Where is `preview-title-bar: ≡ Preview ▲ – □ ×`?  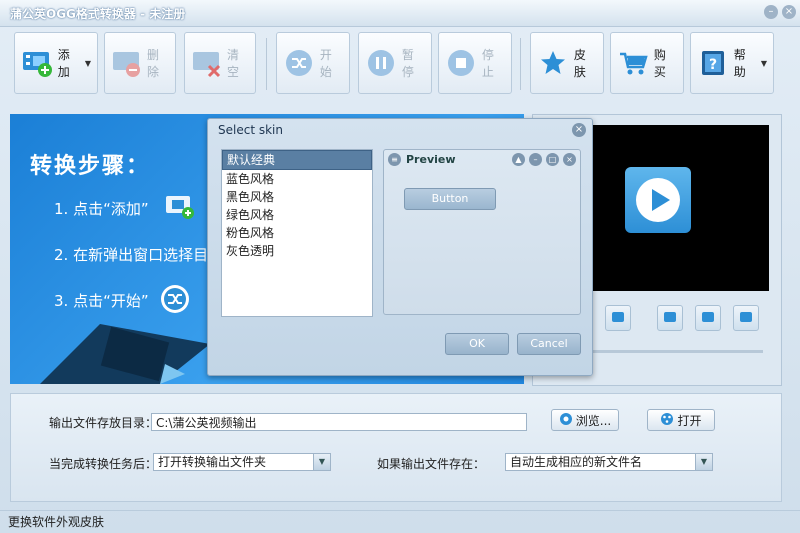
preview-title-bar: ≡ Preview ▲ – □ × is located at coordinates (482, 160).